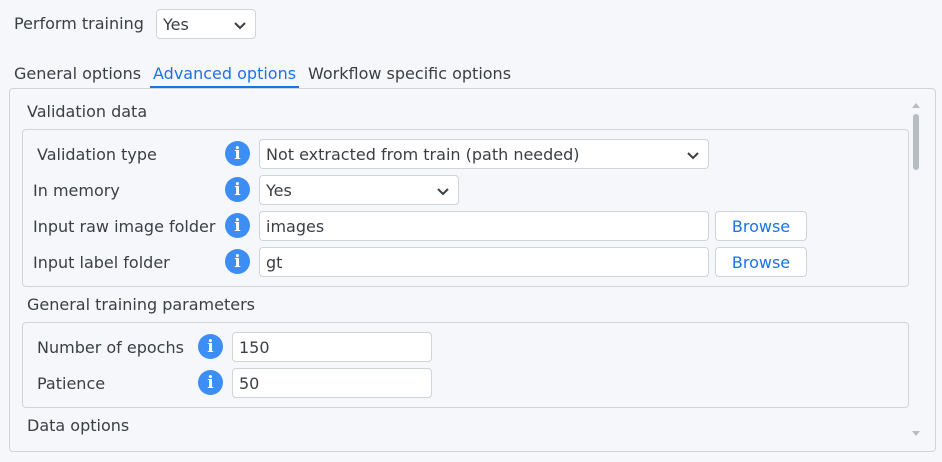 The height and width of the screenshot is (462, 942). I want to click on data-options-section-title: Data options, so click(78, 425).